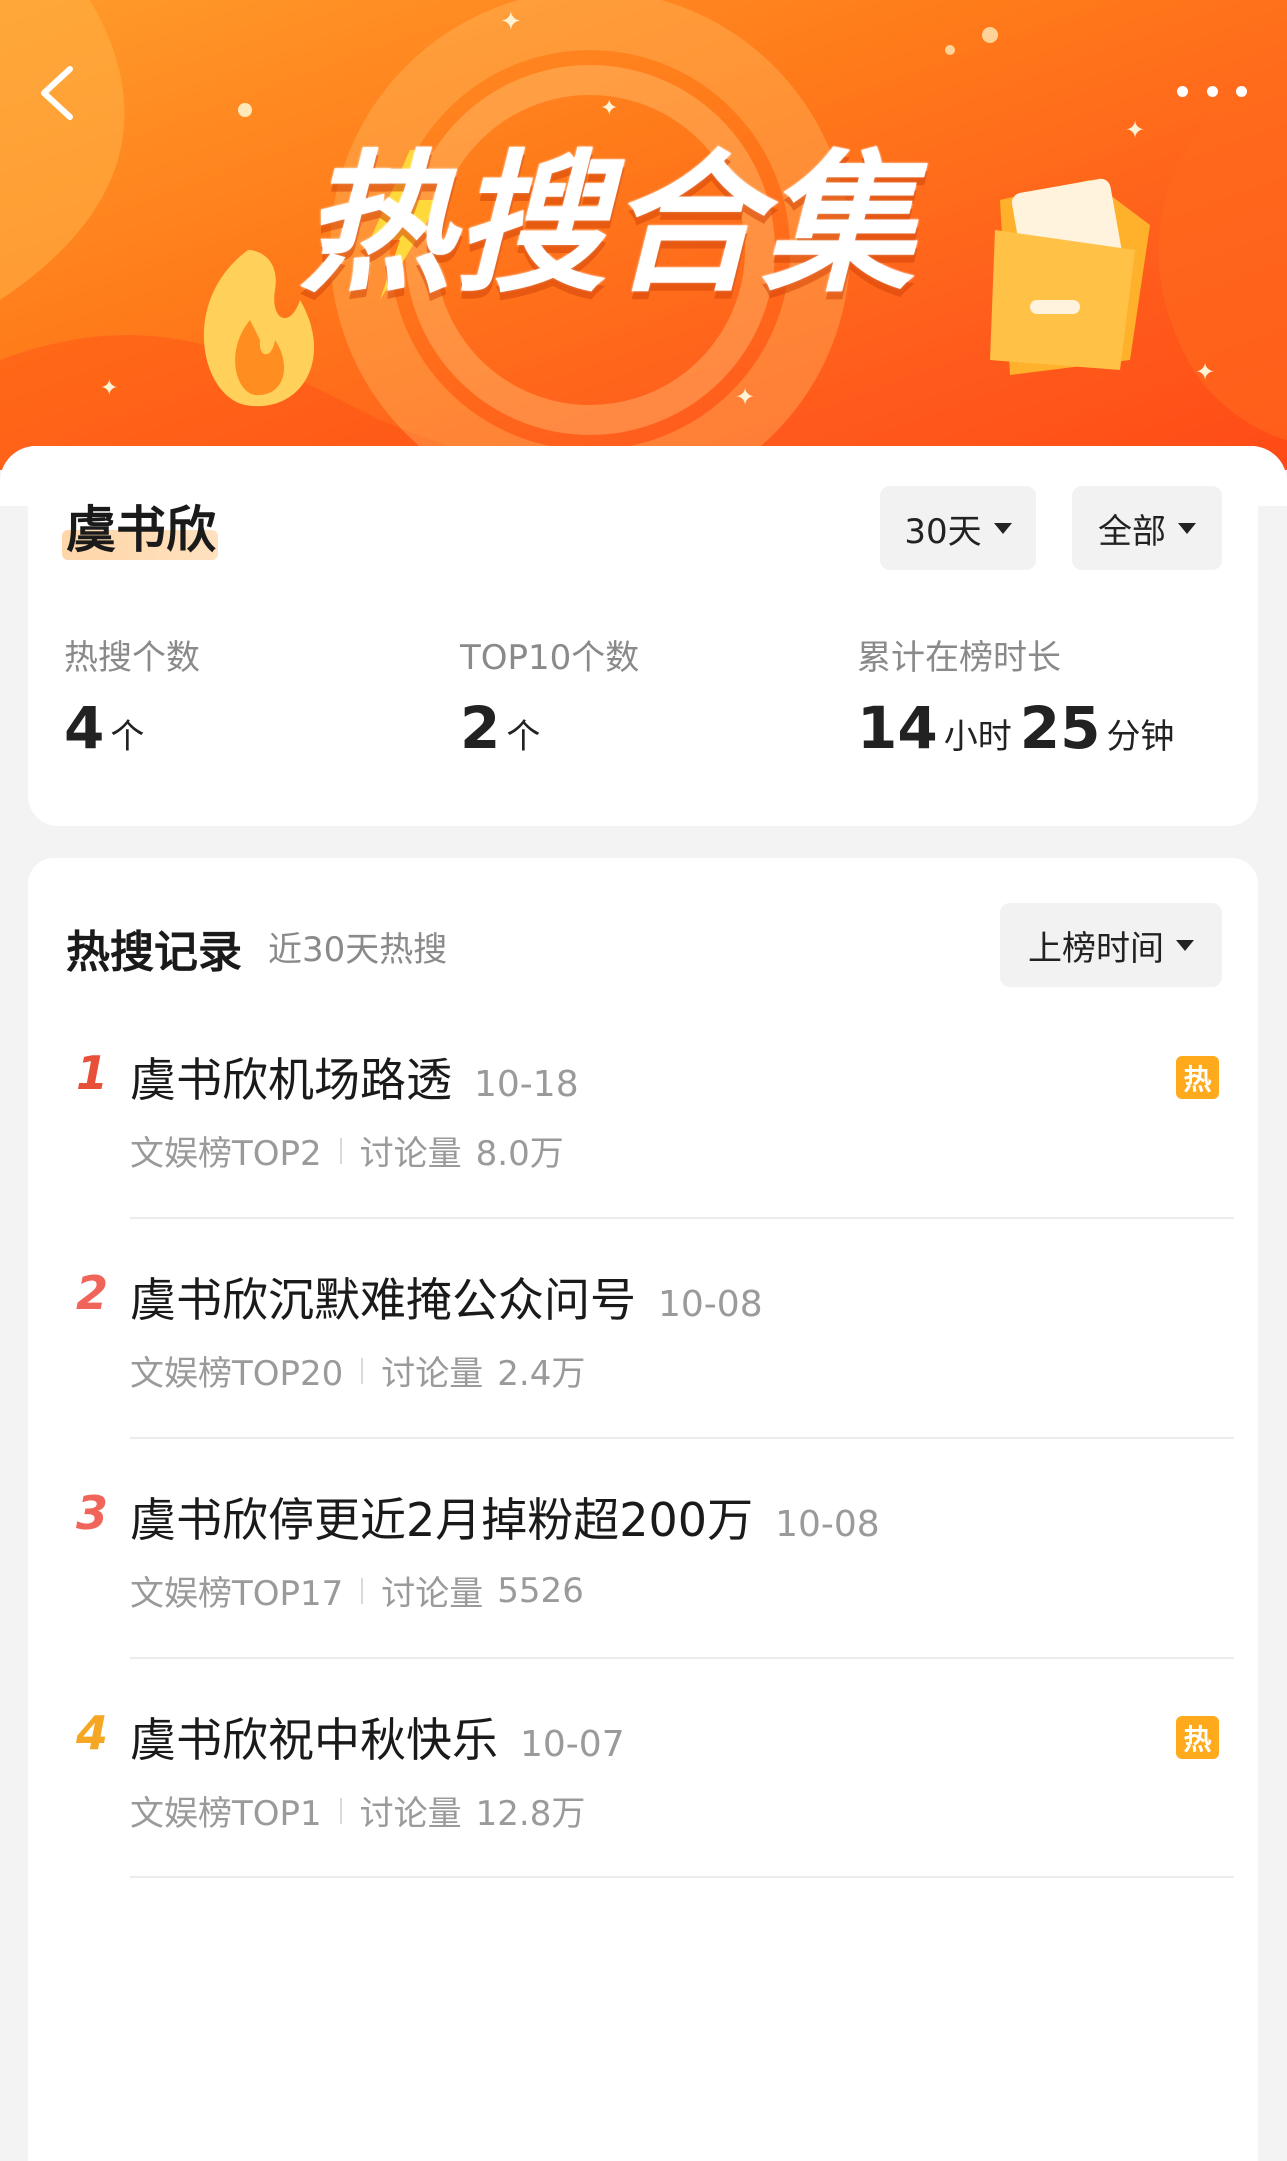  What do you see at coordinates (541, 1374) in the screenshot?
I see `item-discuss: 2.4万` at bounding box center [541, 1374].